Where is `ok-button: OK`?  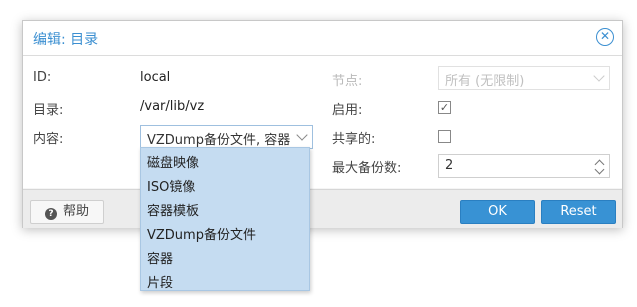
ok-button: OK is located at coordinates (497, 212).